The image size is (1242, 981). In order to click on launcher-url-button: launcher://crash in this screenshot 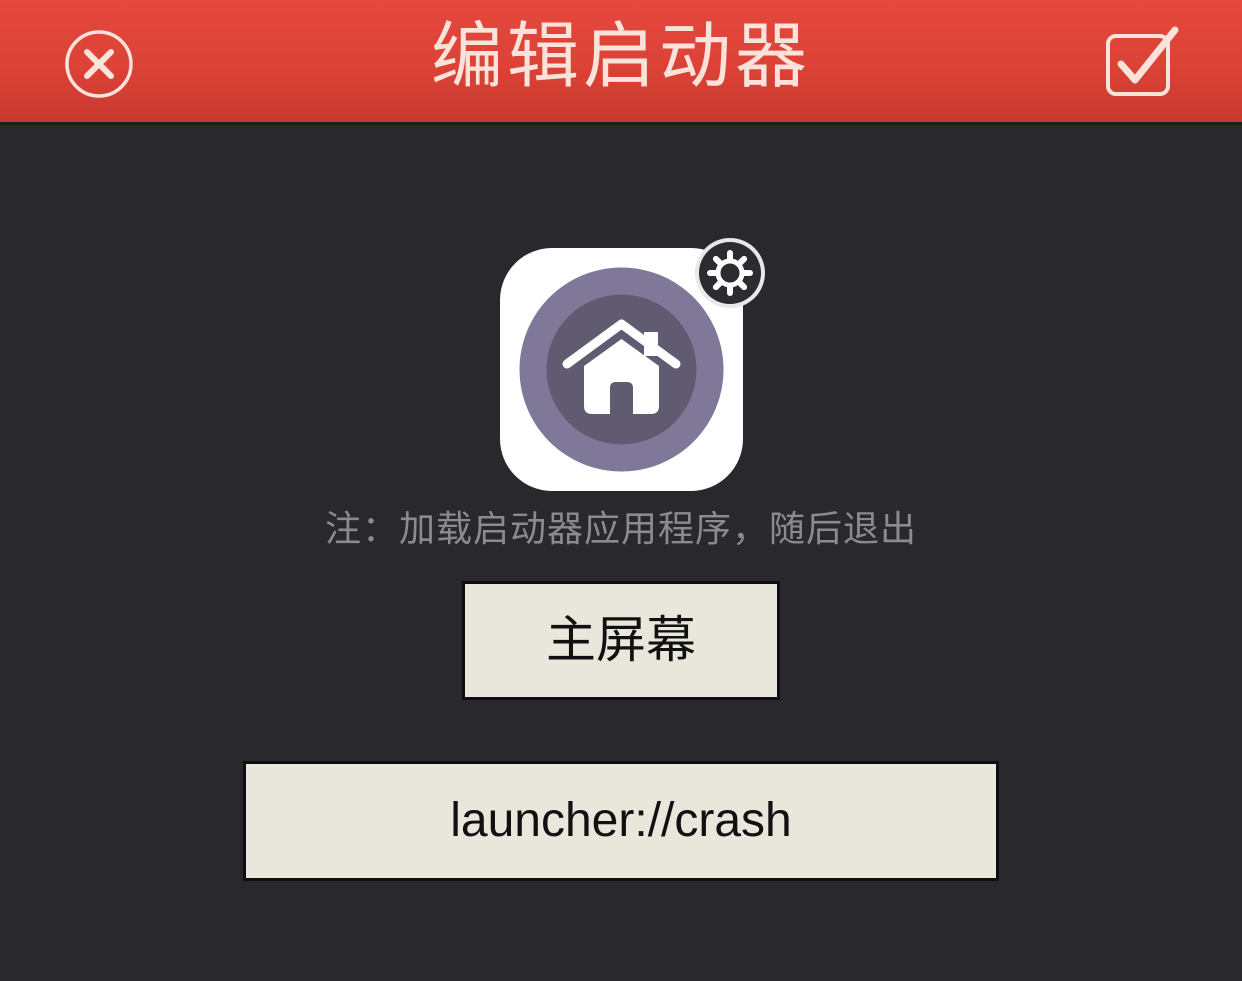, I will do `click(621, 821)`.